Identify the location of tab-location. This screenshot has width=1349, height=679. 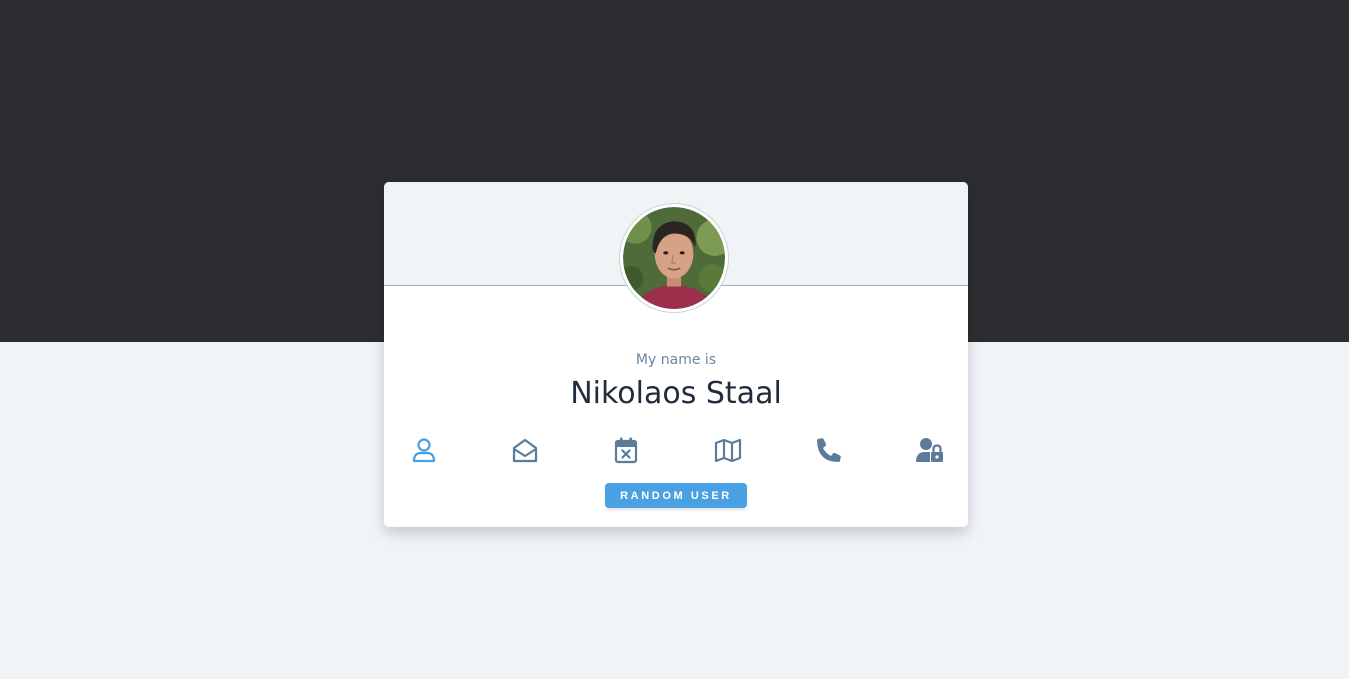
(728, 450).